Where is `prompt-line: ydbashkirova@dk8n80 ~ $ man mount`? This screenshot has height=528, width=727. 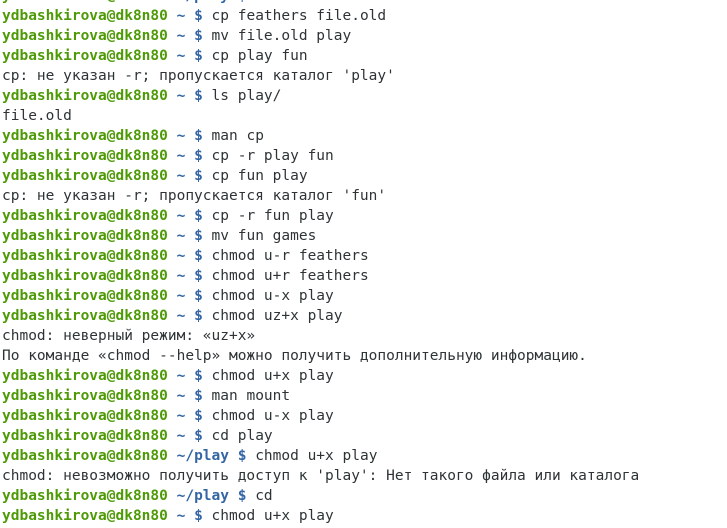 prompt-line: ydbashkirova@dk8n80 ~ $ man mount is located at coordinates (320, 396).